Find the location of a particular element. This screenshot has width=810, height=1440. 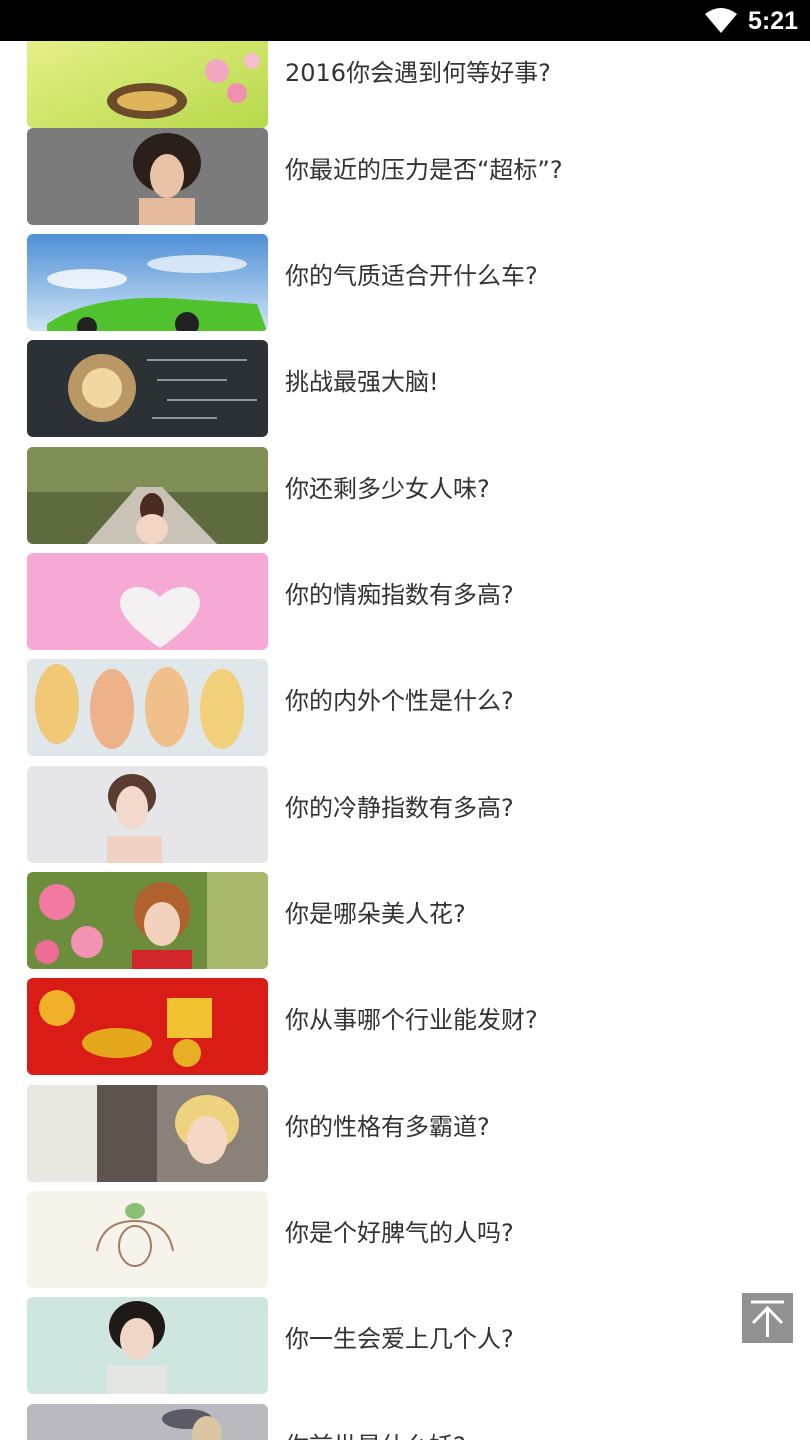

quiz-list-item: 你的气质适合开什么车? is located at coordinates (405, 287).